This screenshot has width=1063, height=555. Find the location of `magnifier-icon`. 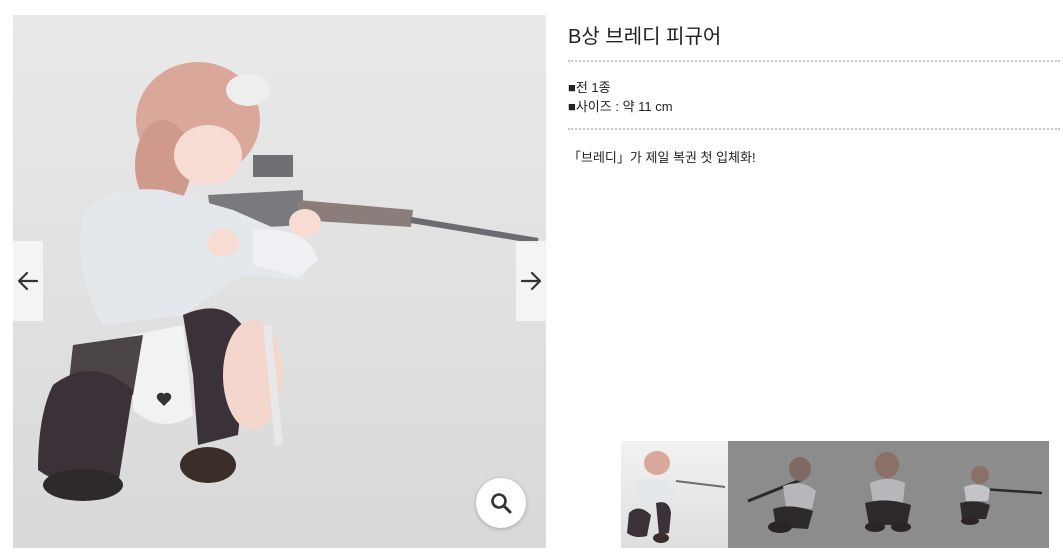

magnifier-icon is located at coordinates (501, 503).